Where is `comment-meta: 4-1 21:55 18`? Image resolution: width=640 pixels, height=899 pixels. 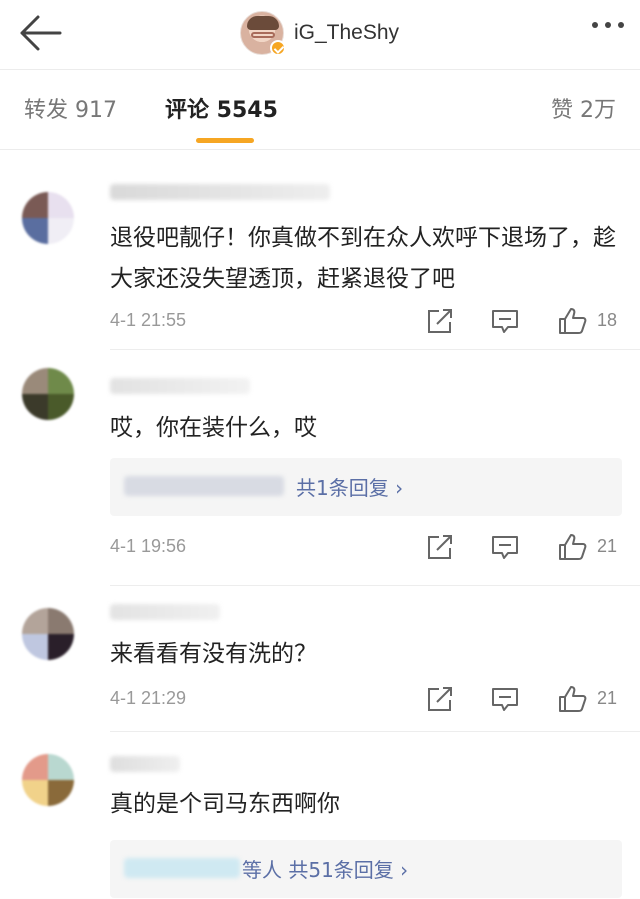
comment-meta: 4-1 21:55 18 is located at coordinates (365, 321).